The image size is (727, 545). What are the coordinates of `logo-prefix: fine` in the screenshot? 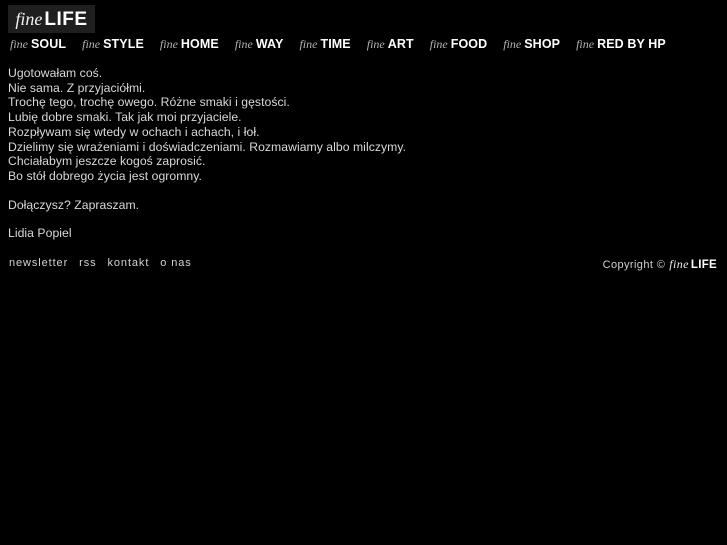 It's located at (29, 18).